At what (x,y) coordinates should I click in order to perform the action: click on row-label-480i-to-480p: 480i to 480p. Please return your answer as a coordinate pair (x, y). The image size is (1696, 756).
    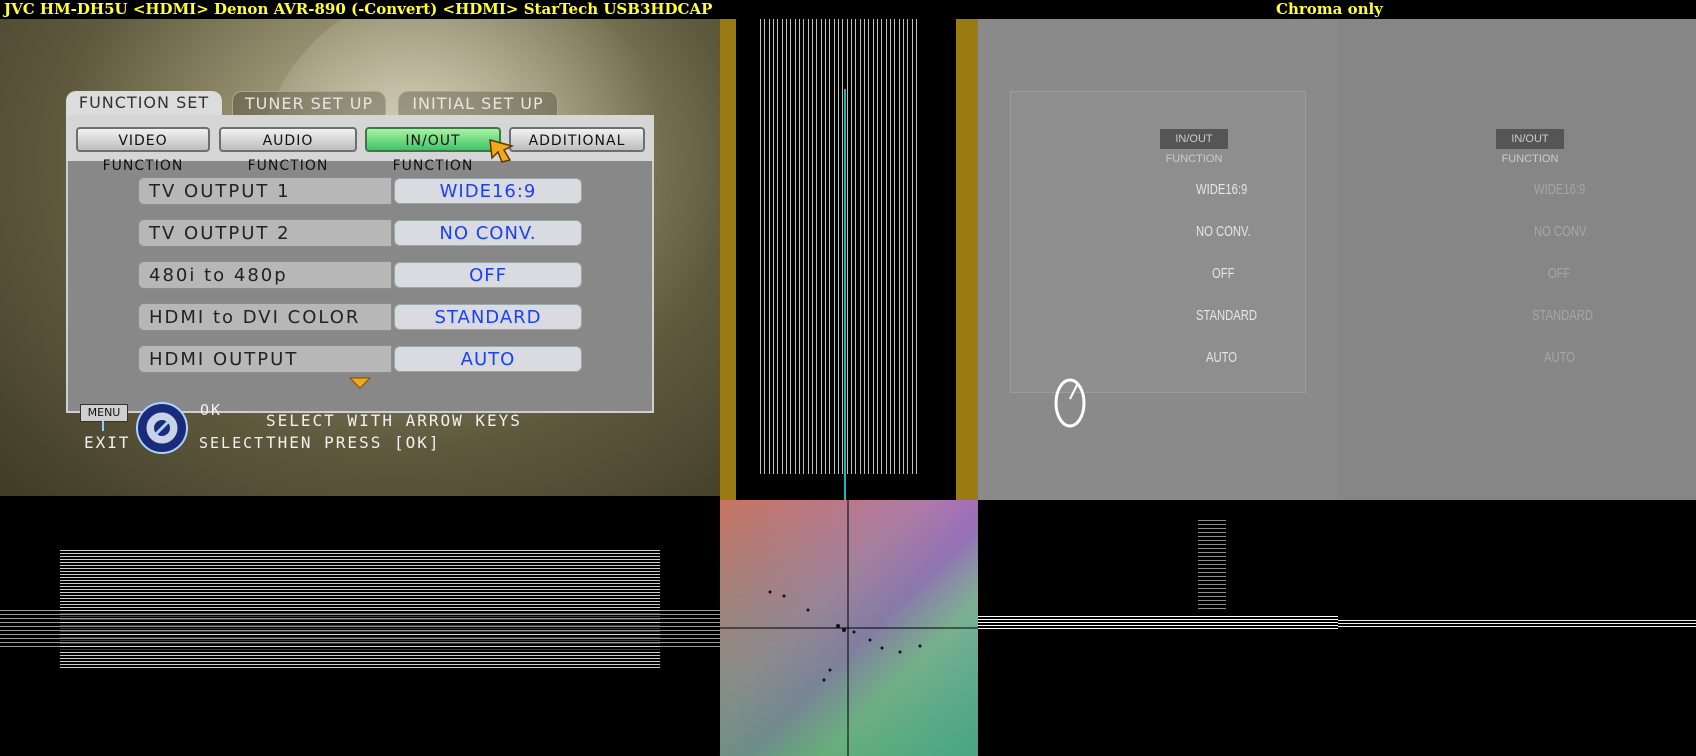
    Looking at the image, I should click on (265, 275).